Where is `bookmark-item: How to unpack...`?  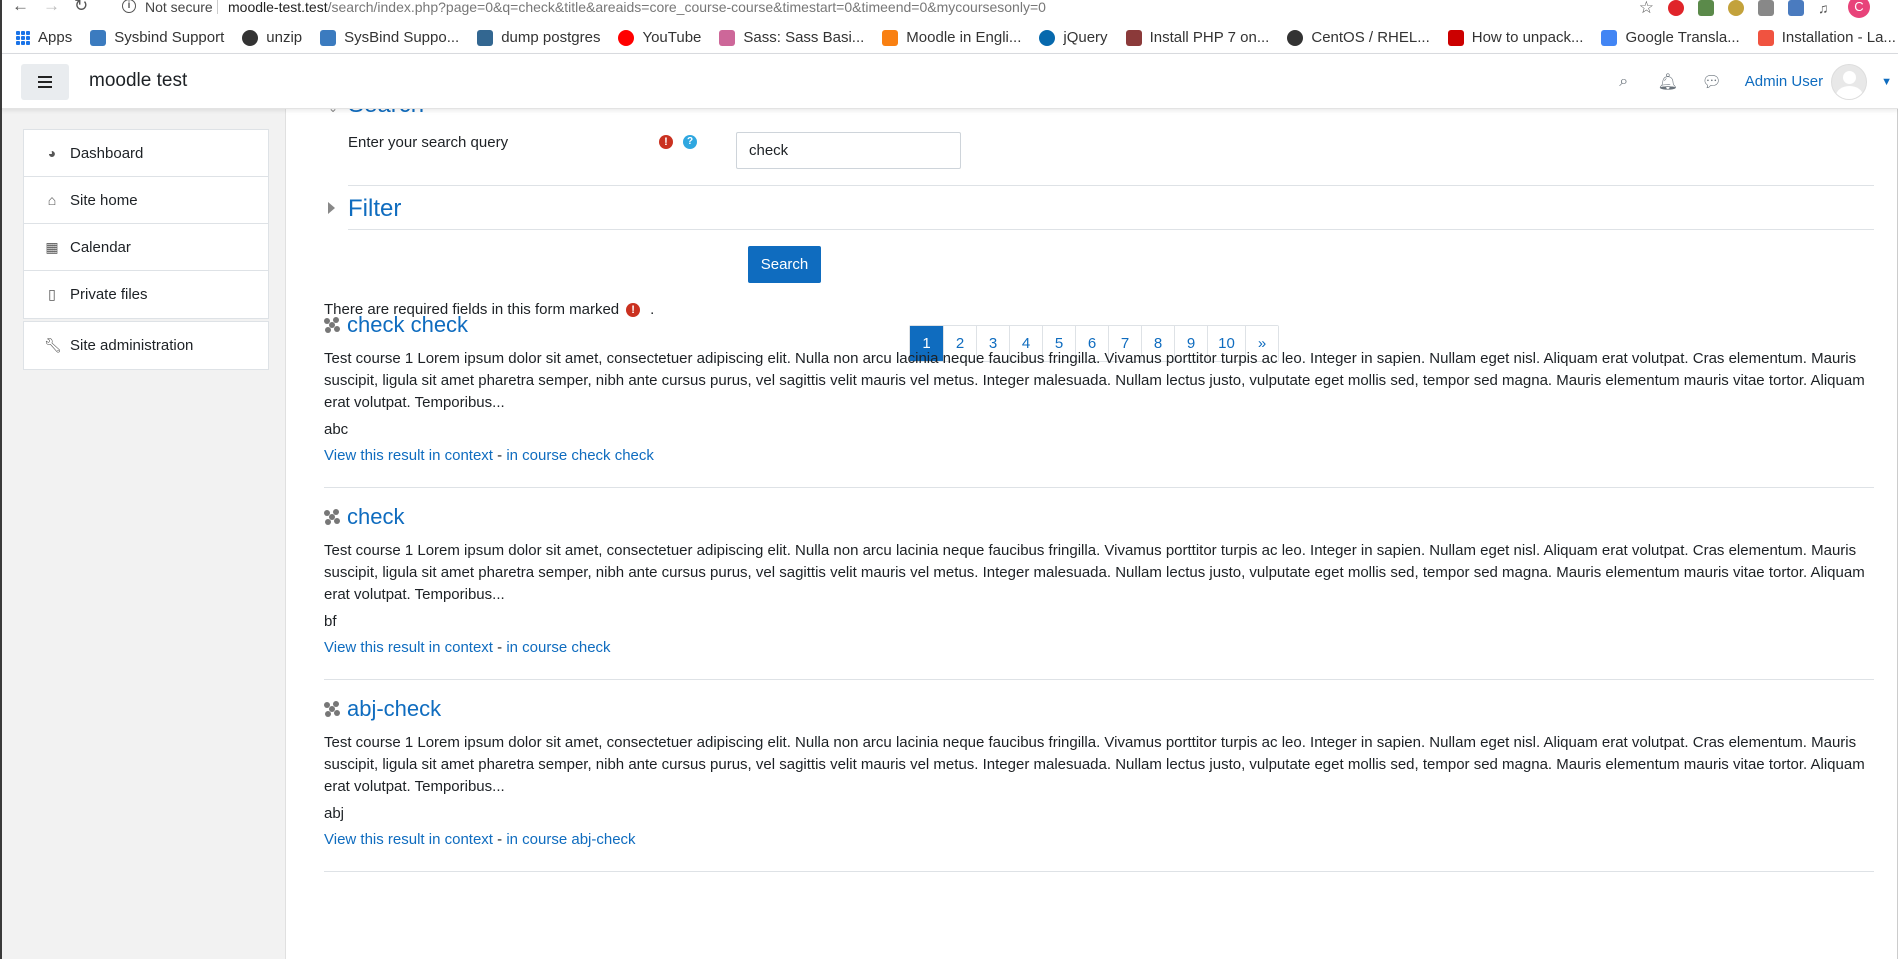
bookmark-item: How to unpack... is located at coordinates (1515, 37).